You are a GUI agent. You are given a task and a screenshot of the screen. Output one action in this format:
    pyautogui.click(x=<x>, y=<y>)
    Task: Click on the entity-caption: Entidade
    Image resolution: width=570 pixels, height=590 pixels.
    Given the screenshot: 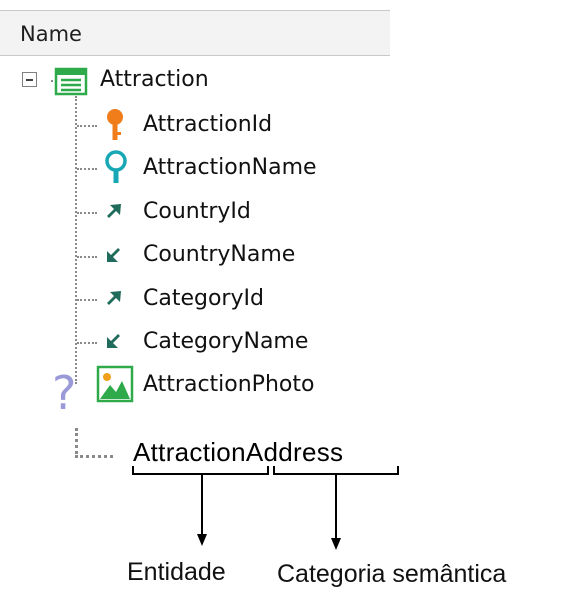 What is the action you would take?
    pyautogui.click(x=176, y=572)
    